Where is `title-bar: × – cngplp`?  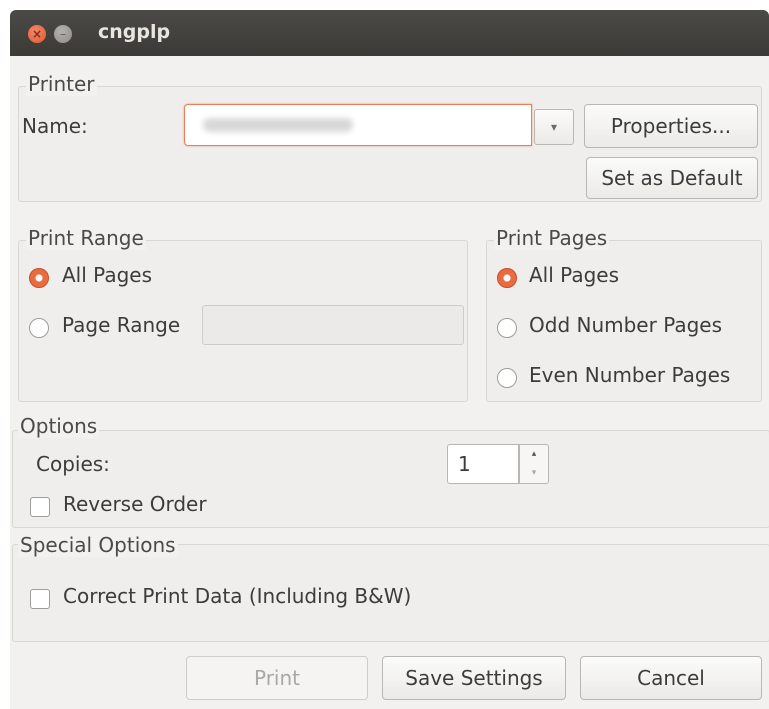 title-bar: × – cngplp is located at coordinates (389, 33).